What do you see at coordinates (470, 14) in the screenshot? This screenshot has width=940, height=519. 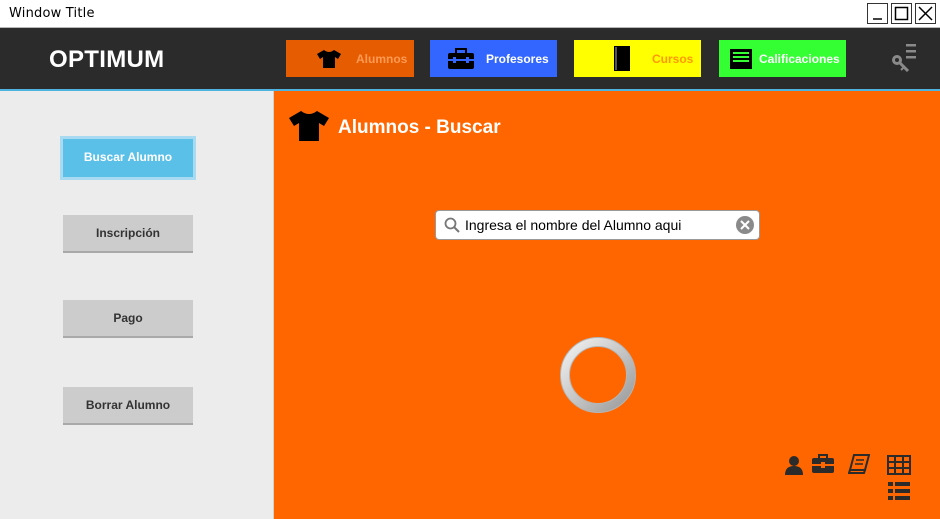 I see `window-titlebar: Window Title` at bounding box center [470, 14].